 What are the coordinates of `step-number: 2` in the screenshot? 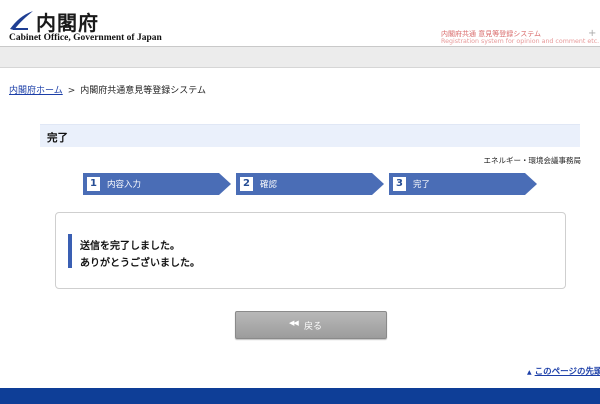 It's located at (246, 184).